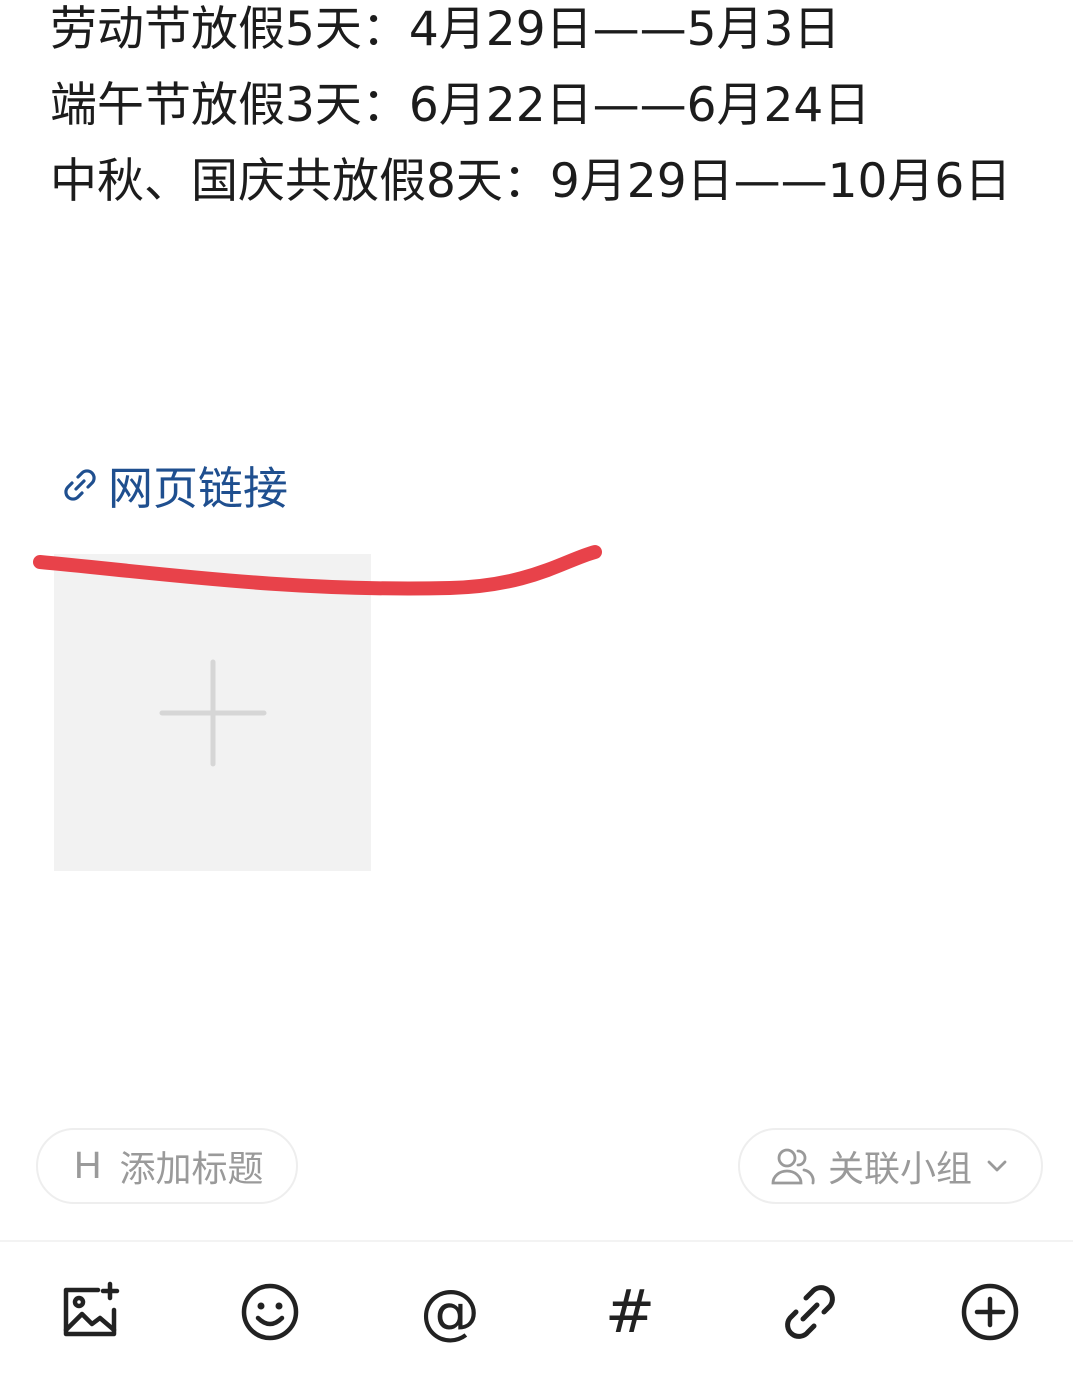  What do you see at coordinates (198, 488) in the screenshot?
I see `web-link-label: 网页链接` at bounding box center [198, 488].